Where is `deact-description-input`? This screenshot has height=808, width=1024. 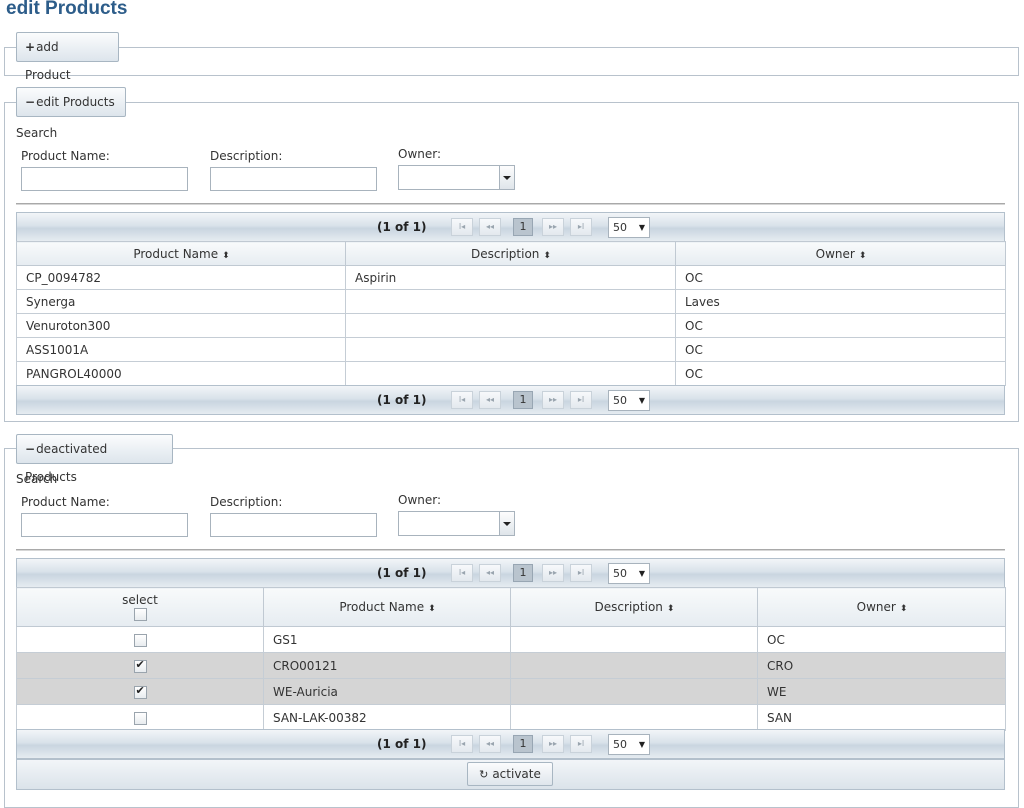 deact-description-input is located at coordinates (293, 525).